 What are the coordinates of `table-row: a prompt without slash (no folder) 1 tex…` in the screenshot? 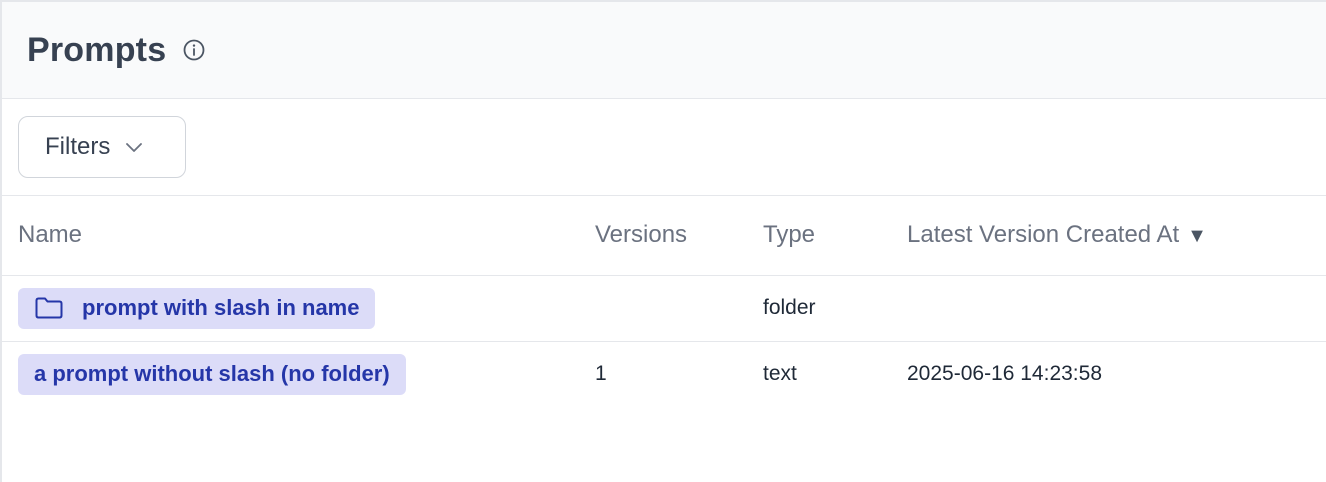 It's located at (664, 374).